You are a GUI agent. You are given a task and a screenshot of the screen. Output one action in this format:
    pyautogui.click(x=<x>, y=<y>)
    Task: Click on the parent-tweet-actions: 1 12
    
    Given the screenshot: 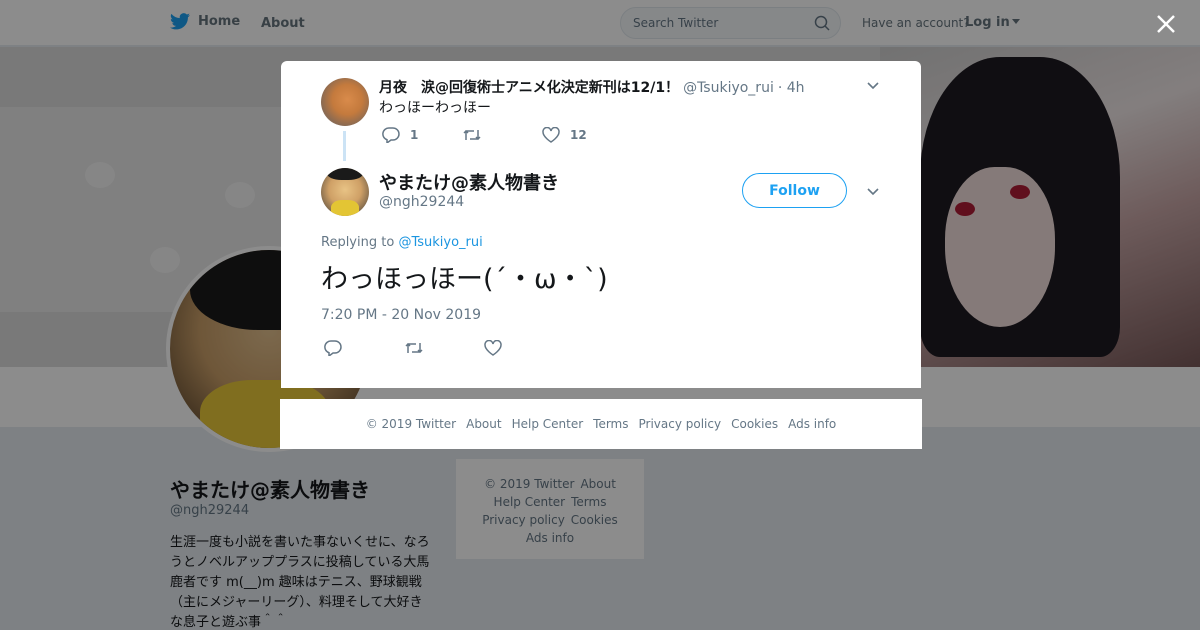 What is the action you would take?
    pyautogui.click(x=502, y=135)
    